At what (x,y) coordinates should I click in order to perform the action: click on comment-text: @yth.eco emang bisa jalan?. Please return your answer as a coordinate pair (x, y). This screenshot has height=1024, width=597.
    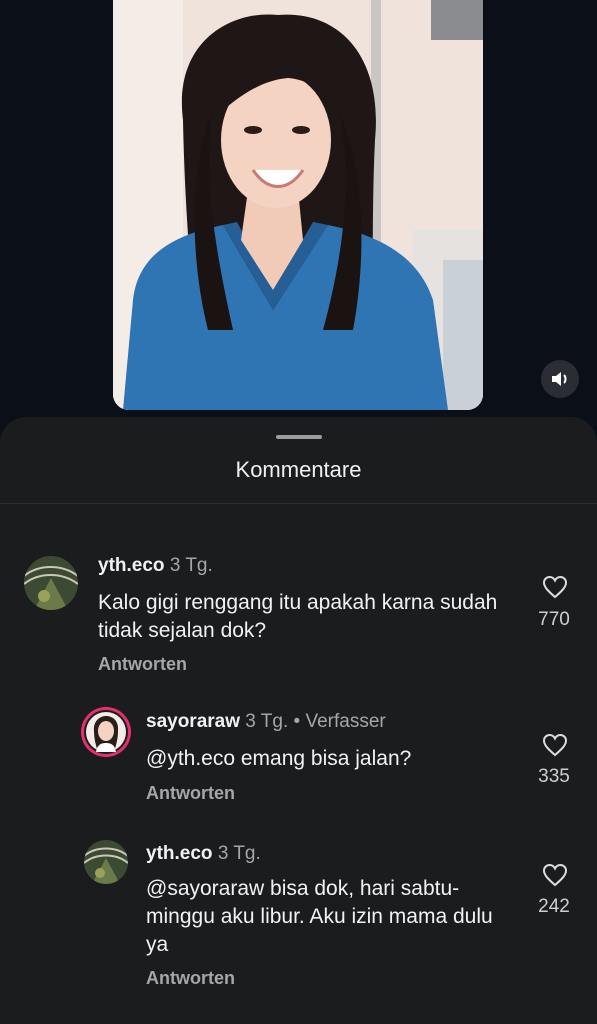
    Looking at the image, I should click on (279, 758).